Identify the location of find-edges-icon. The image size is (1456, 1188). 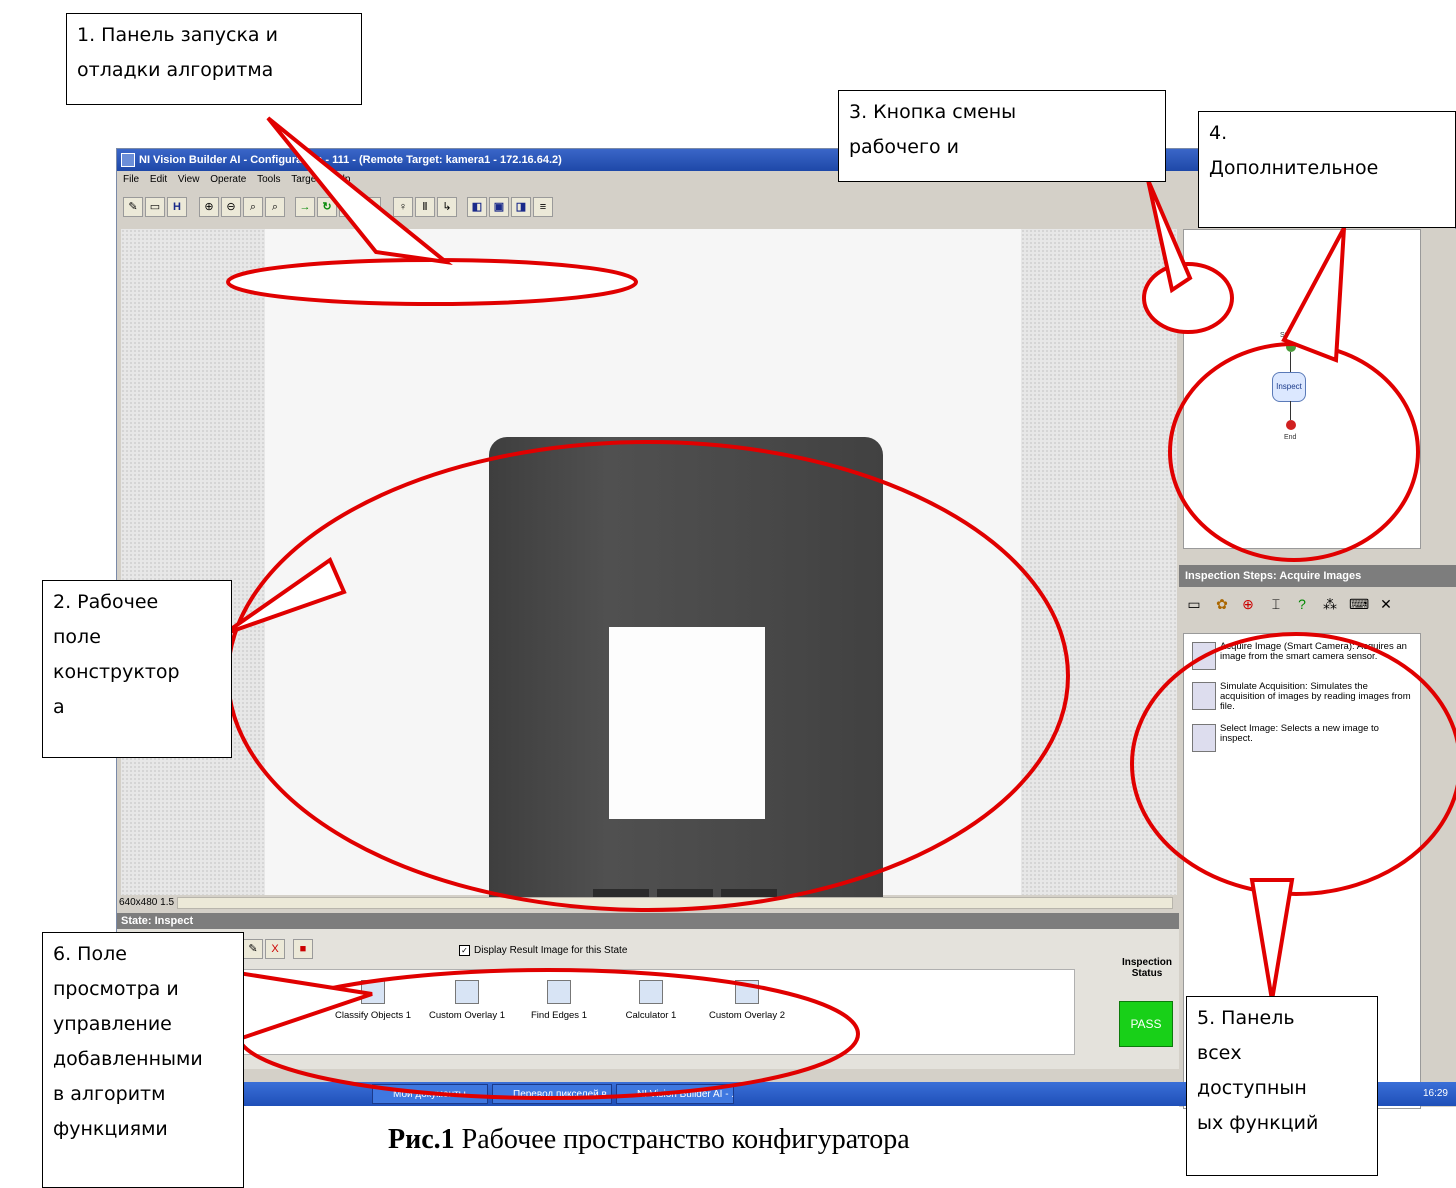
(559, 992).